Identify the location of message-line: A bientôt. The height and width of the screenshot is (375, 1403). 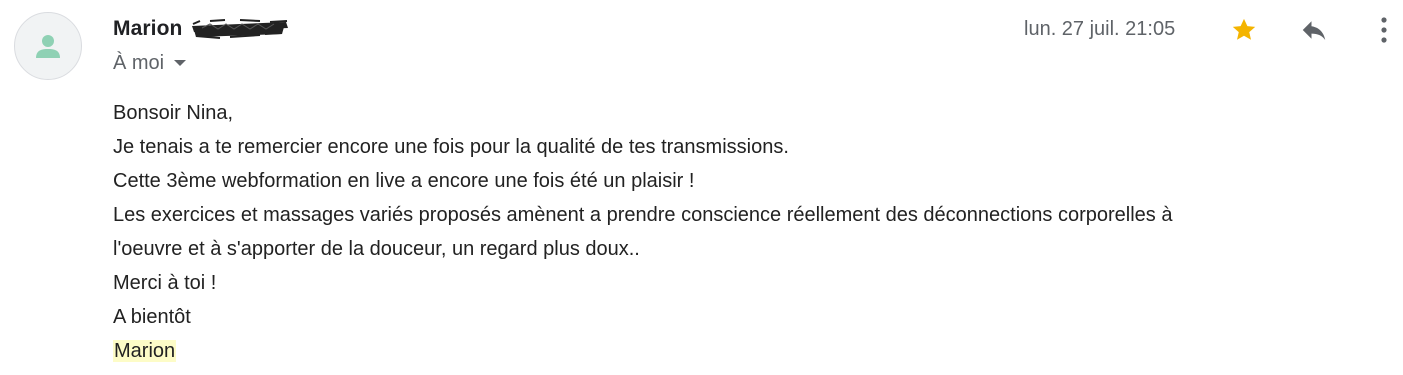
(152, 317).